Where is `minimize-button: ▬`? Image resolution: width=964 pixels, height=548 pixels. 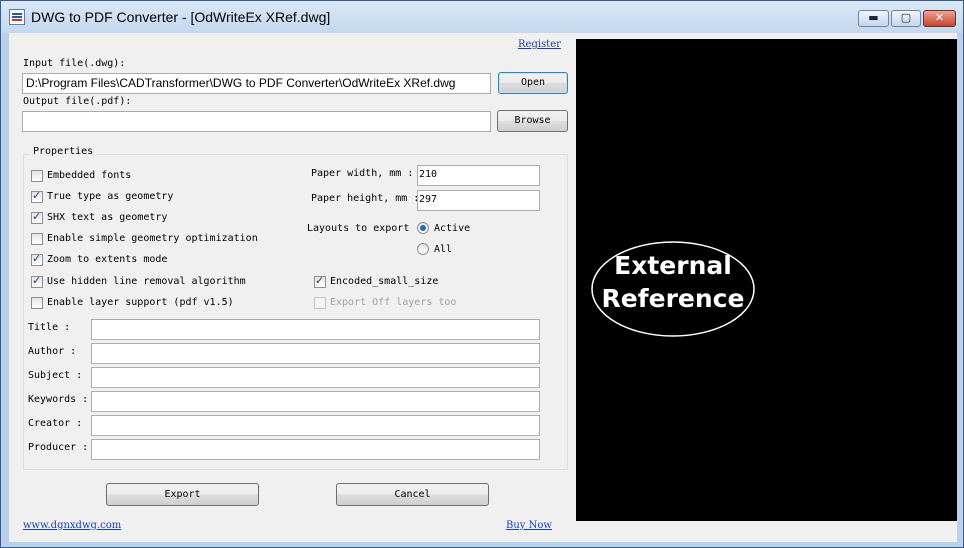
minimize-button: ▬ is located at coordinates (873, 18).